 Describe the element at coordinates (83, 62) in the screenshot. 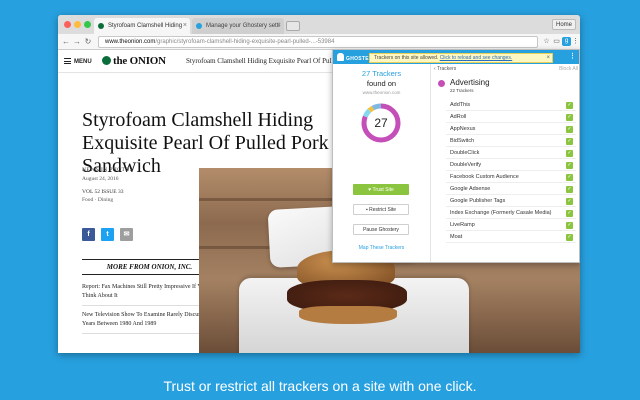

I see `menu-label: MENU` at that location.